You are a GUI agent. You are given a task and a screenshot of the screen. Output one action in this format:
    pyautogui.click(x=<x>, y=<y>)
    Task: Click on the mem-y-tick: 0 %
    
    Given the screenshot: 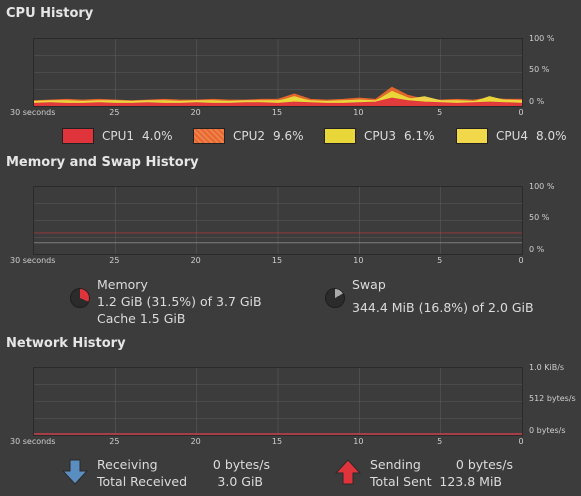 What is the action you would take?
    pyautogui.click(x=537, y=249)
    